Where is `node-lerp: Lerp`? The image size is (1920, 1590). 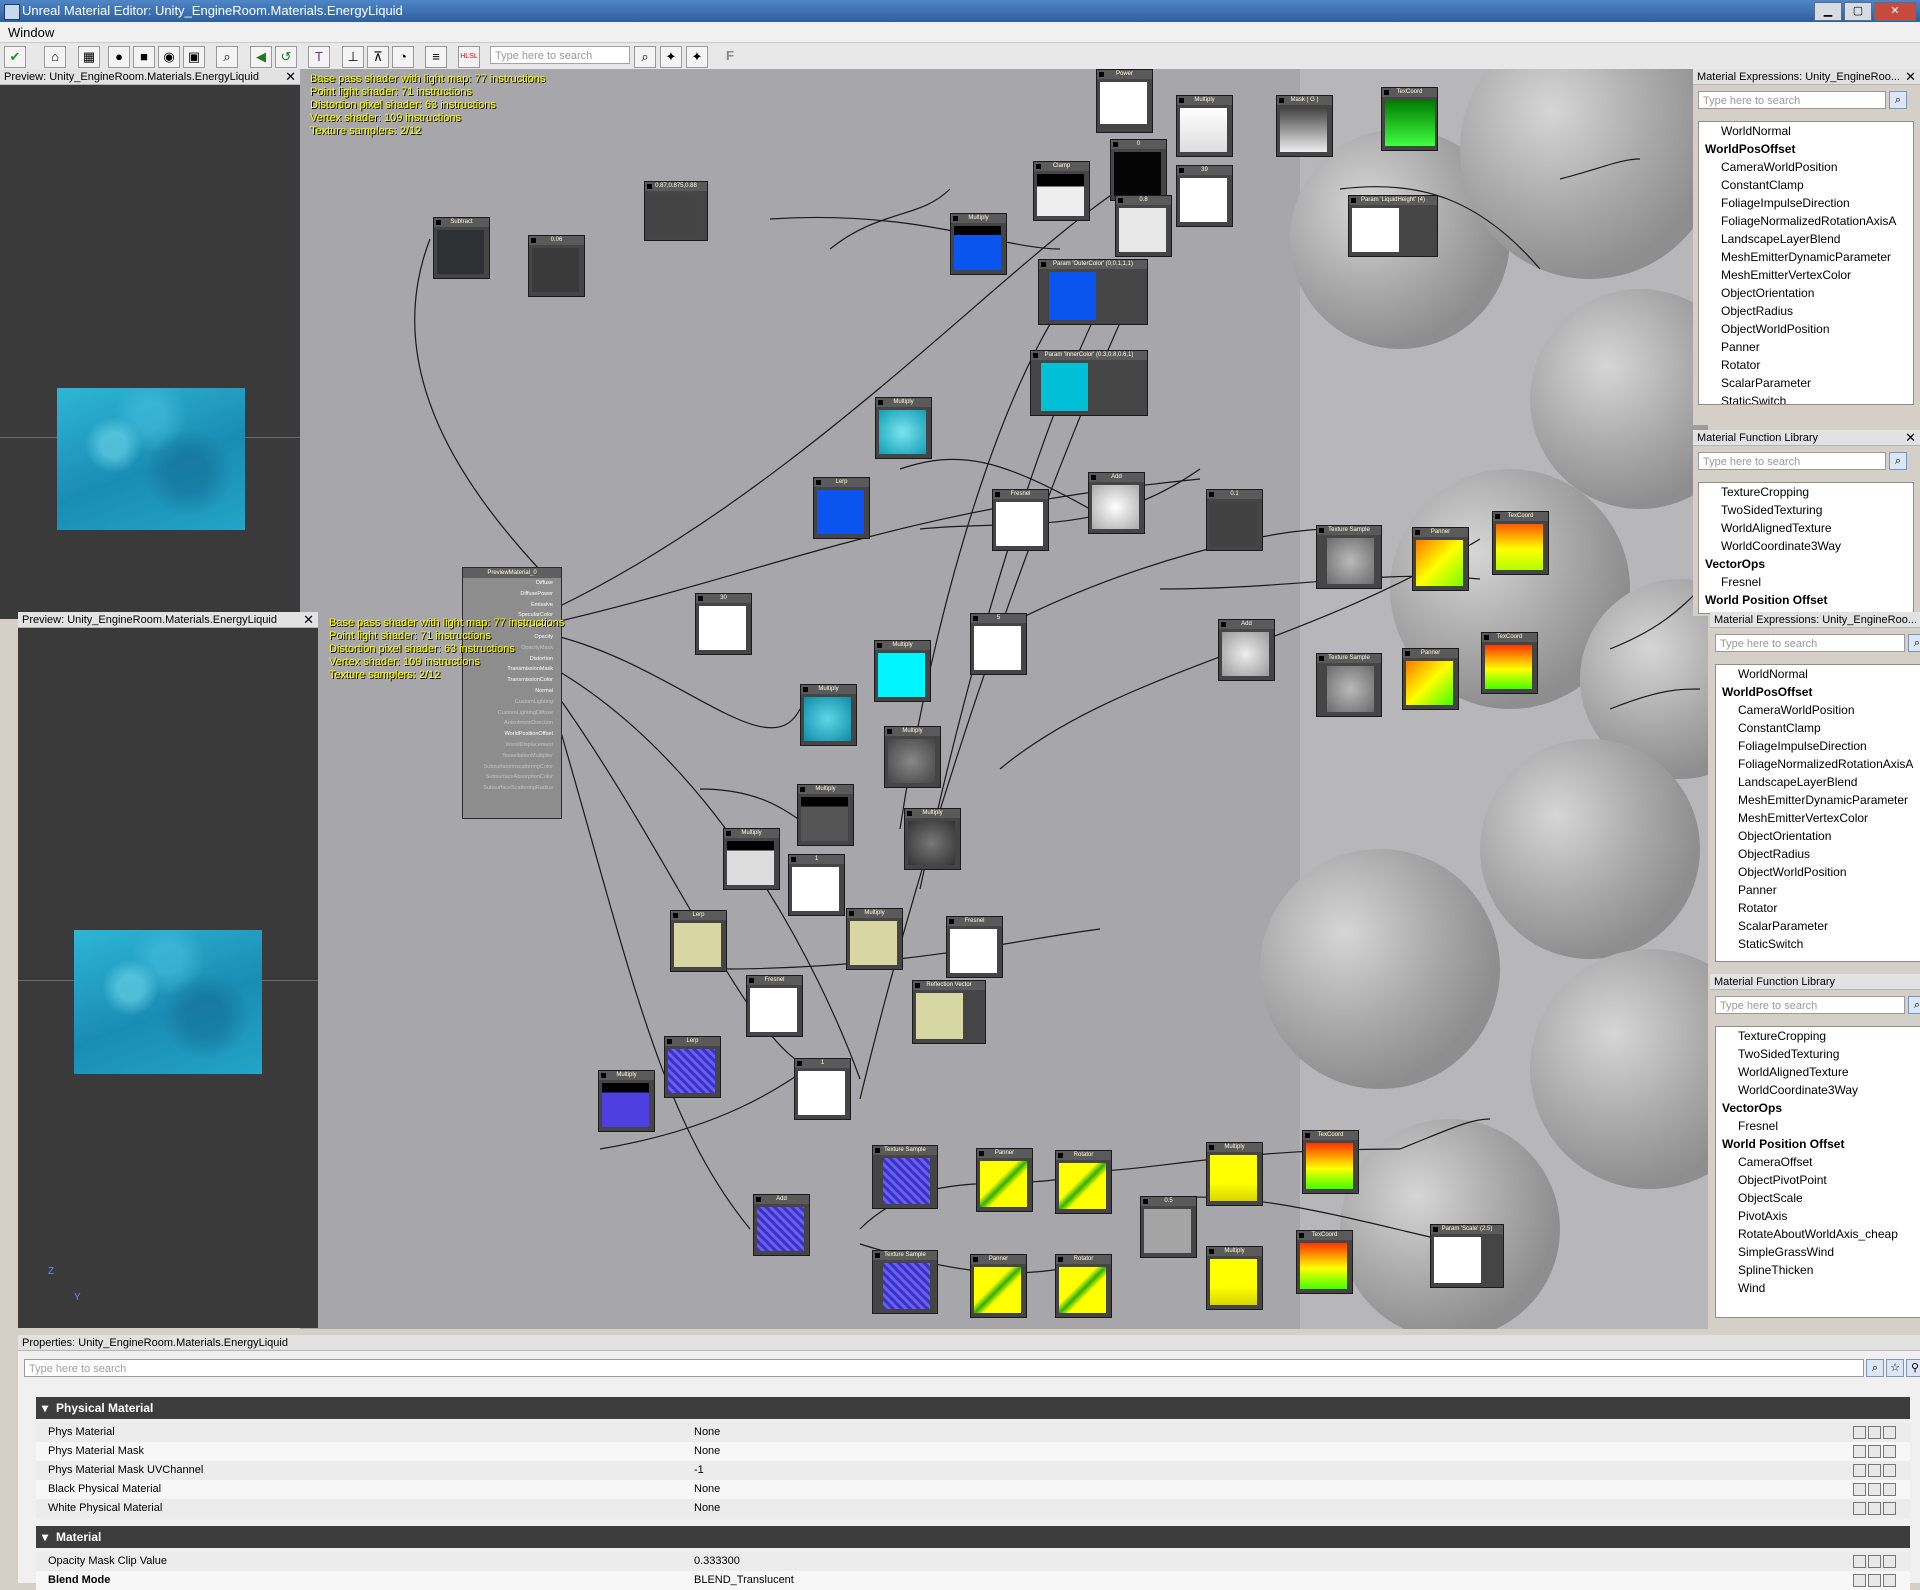 node-lerp: Lerp is located at coordinates (698, 941).